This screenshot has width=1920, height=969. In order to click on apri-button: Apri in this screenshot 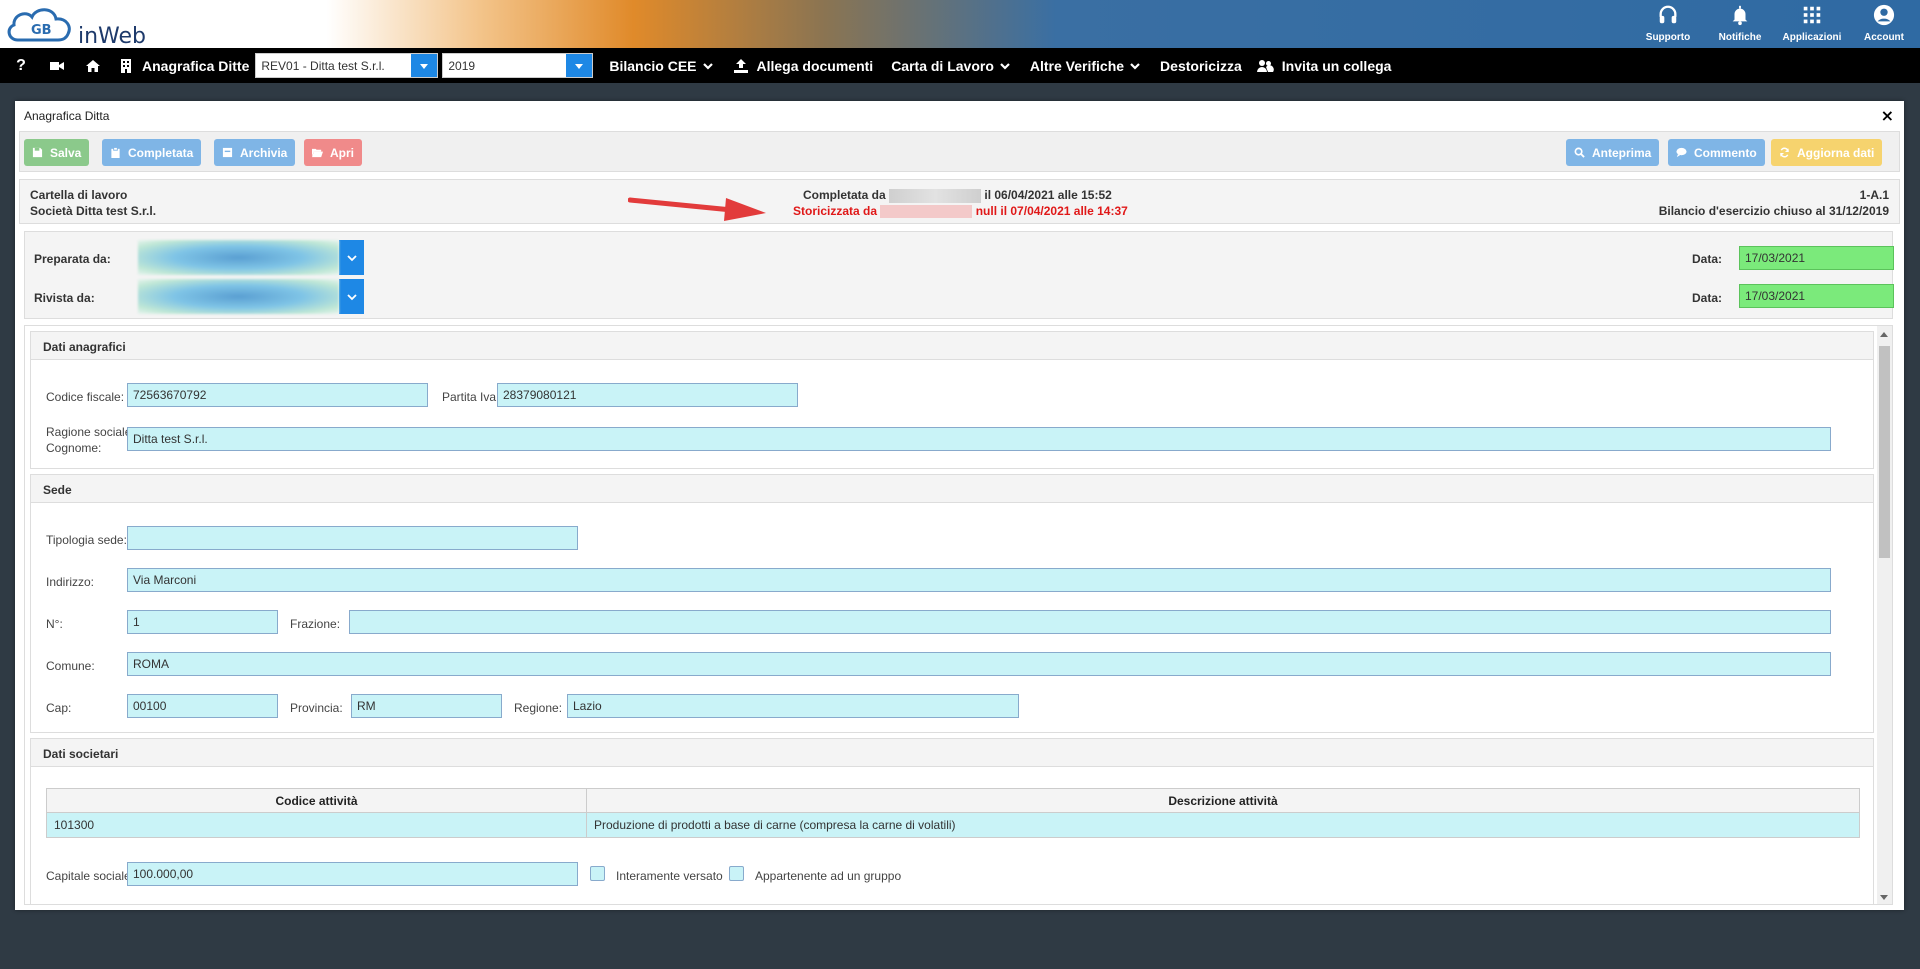, I will do `click(333, 152)`.